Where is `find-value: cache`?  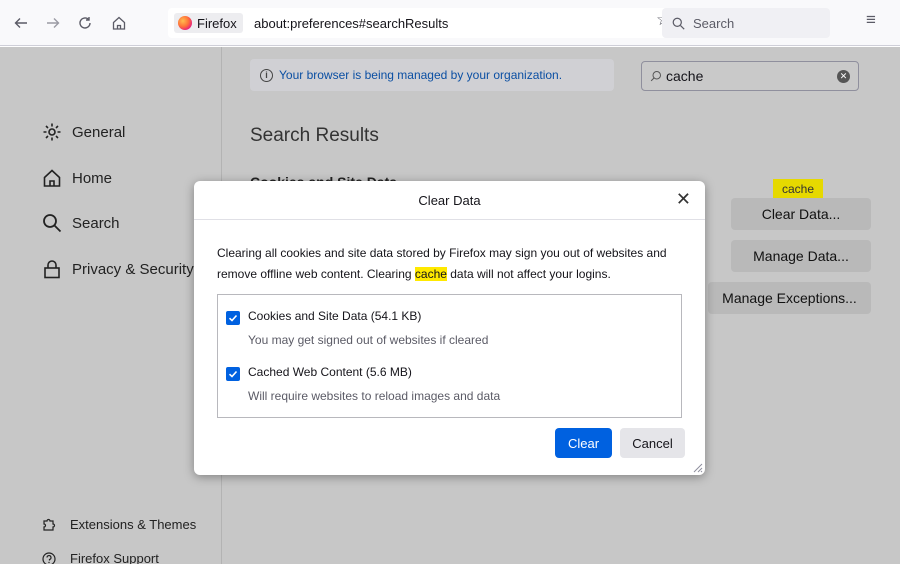
find-value: cache is located at coordinates (685, 76).